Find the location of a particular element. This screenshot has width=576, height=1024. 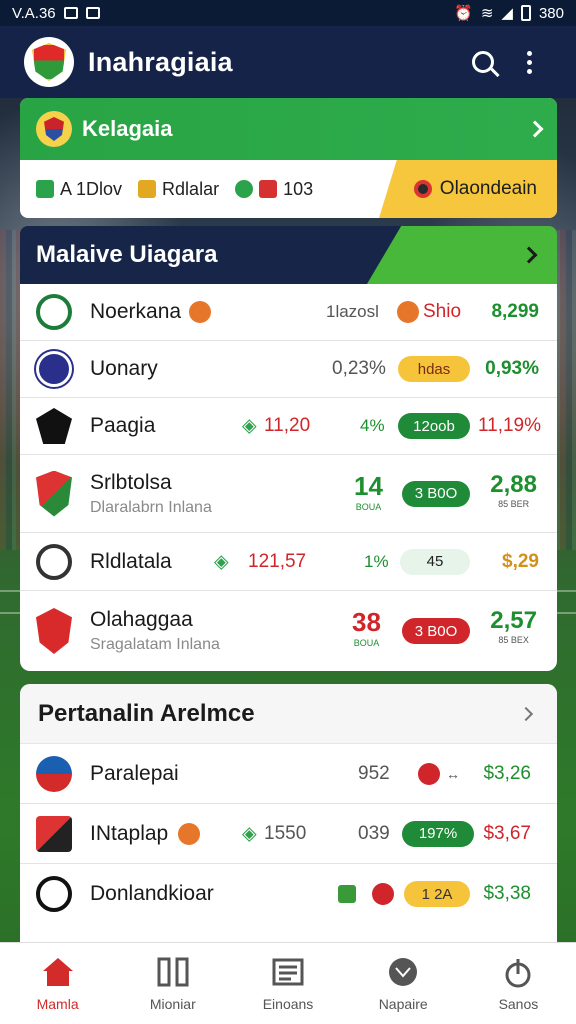

value-block: 2,88 85 BER is located at coordinates (513, 490).